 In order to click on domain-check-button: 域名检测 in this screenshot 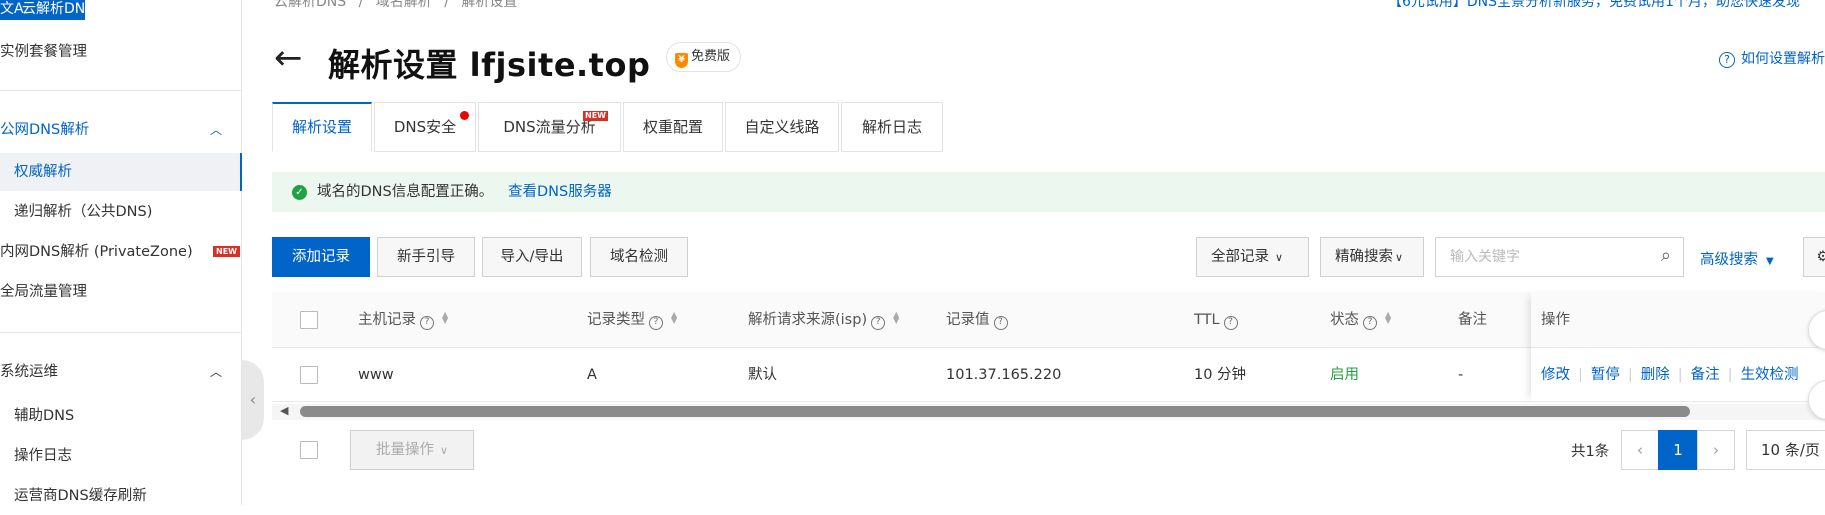, I will do `click(639, 257)`.